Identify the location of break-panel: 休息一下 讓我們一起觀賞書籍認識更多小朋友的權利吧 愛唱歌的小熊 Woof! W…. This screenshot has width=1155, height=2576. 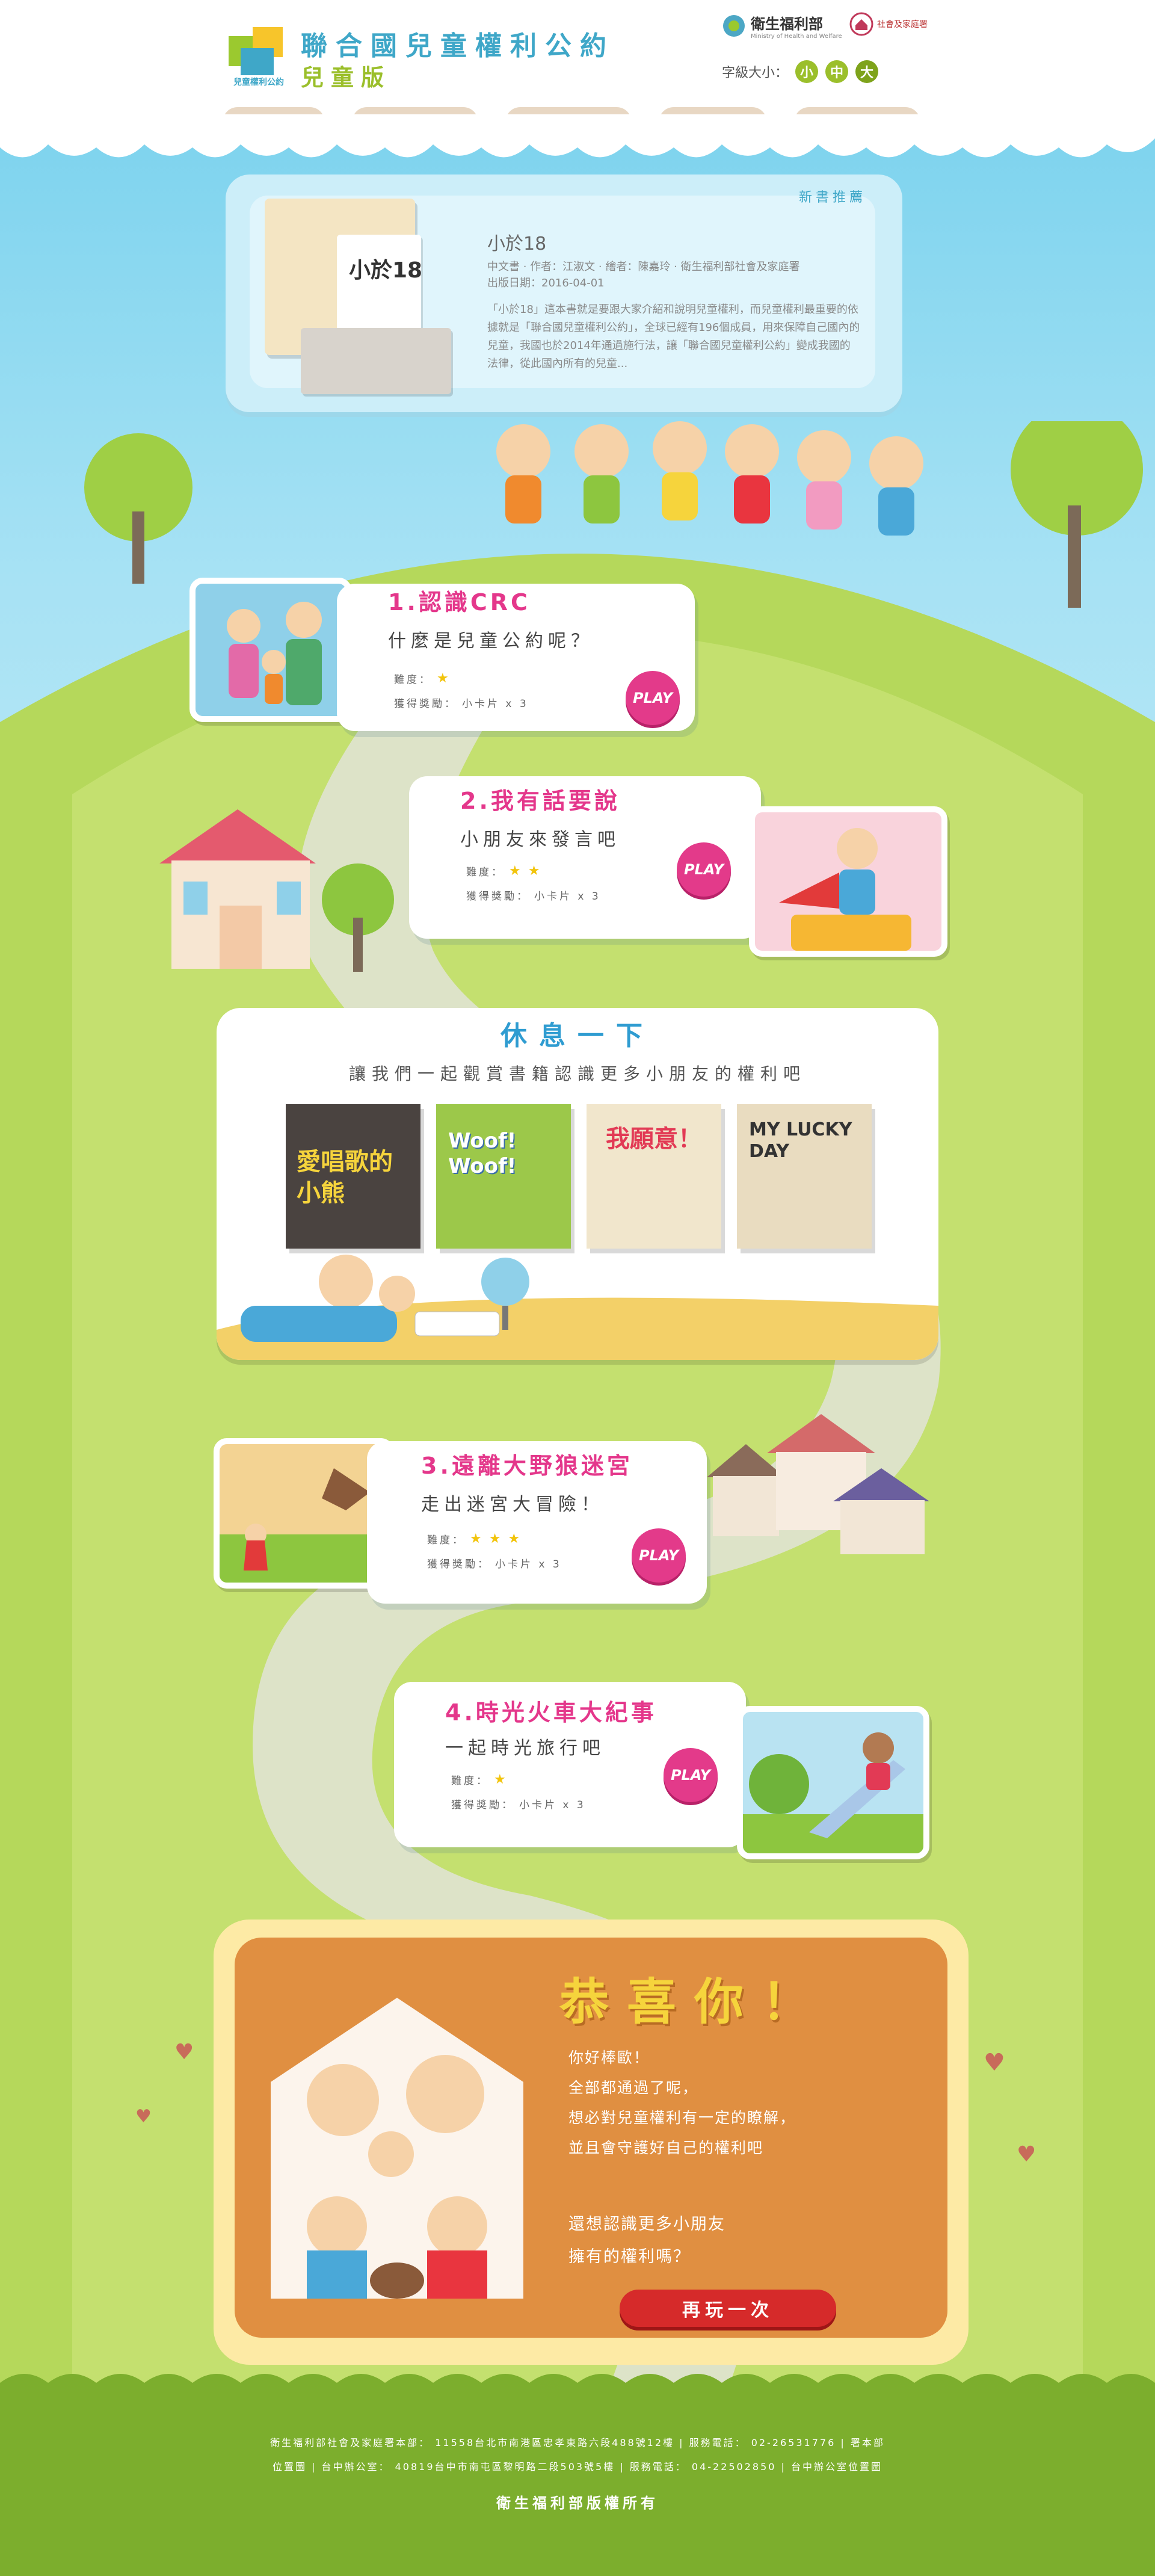
(578, 1184).